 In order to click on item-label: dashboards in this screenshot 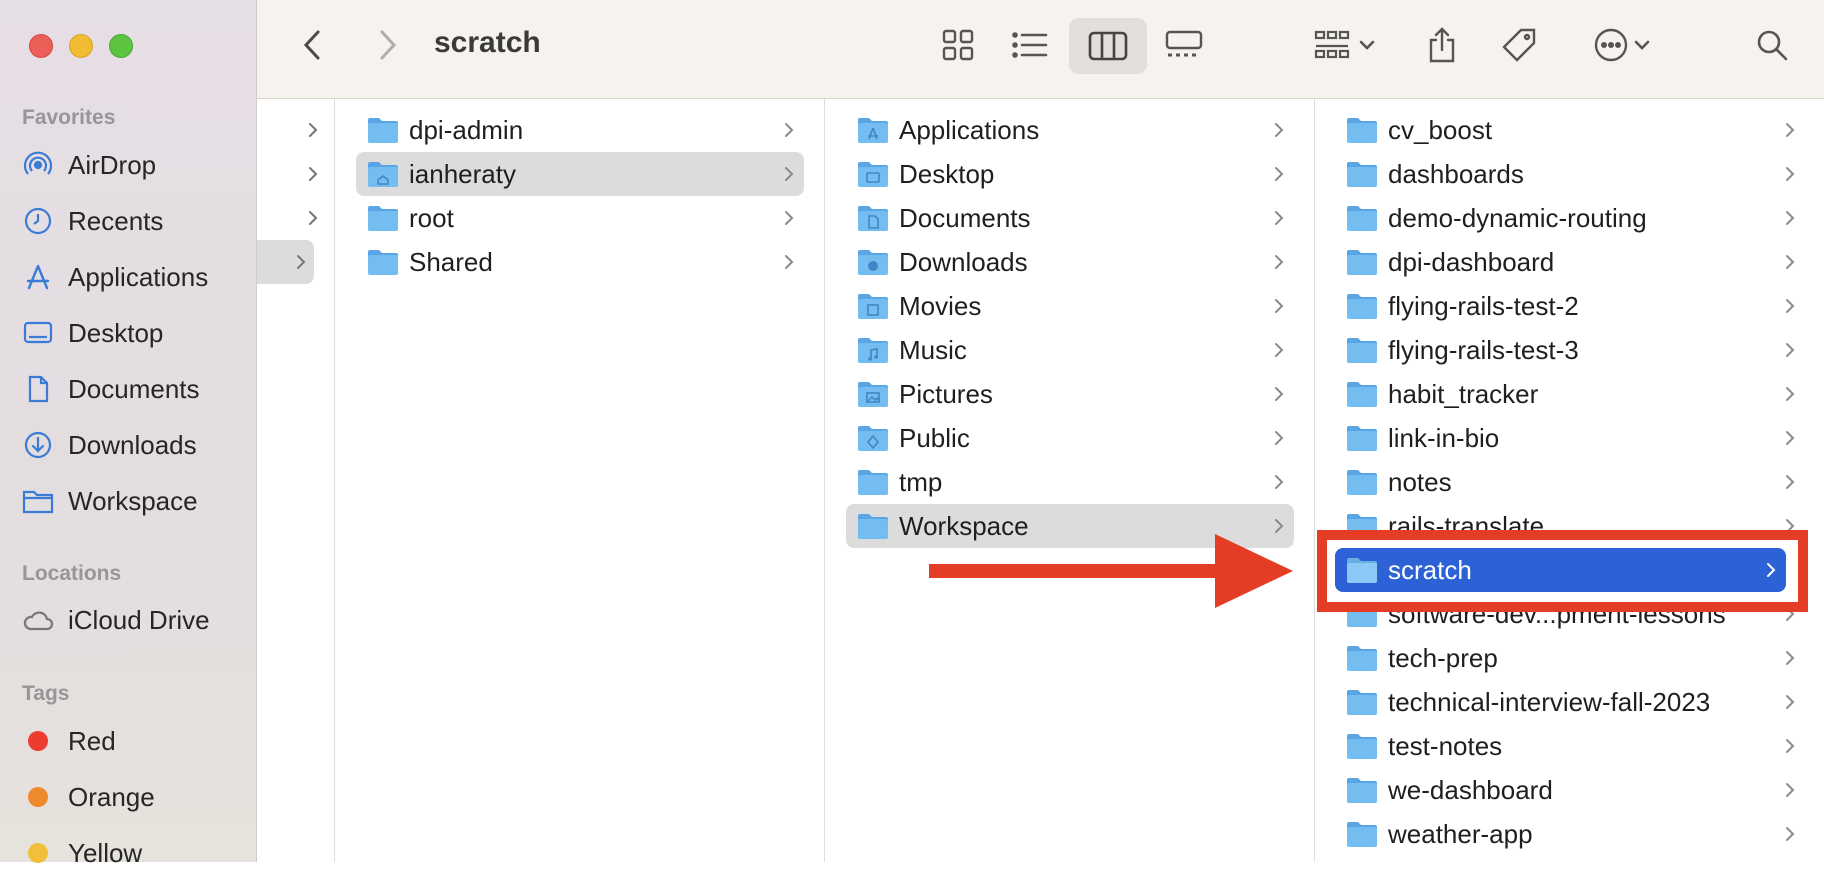, I will do `click(1456, 173)`.